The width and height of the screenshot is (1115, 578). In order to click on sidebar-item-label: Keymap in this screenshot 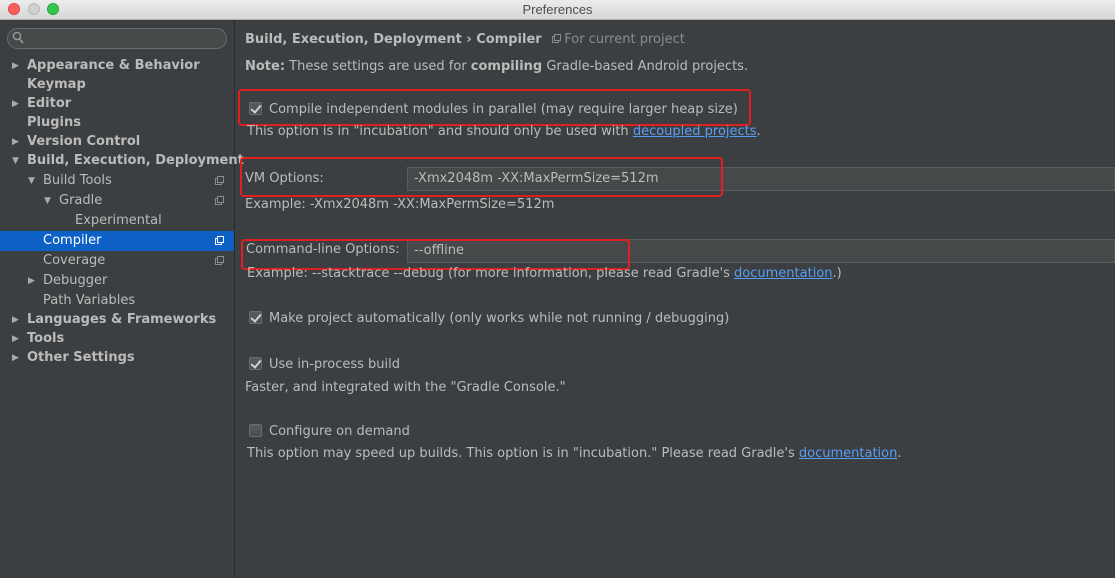, I will do `click(56, 84)`.